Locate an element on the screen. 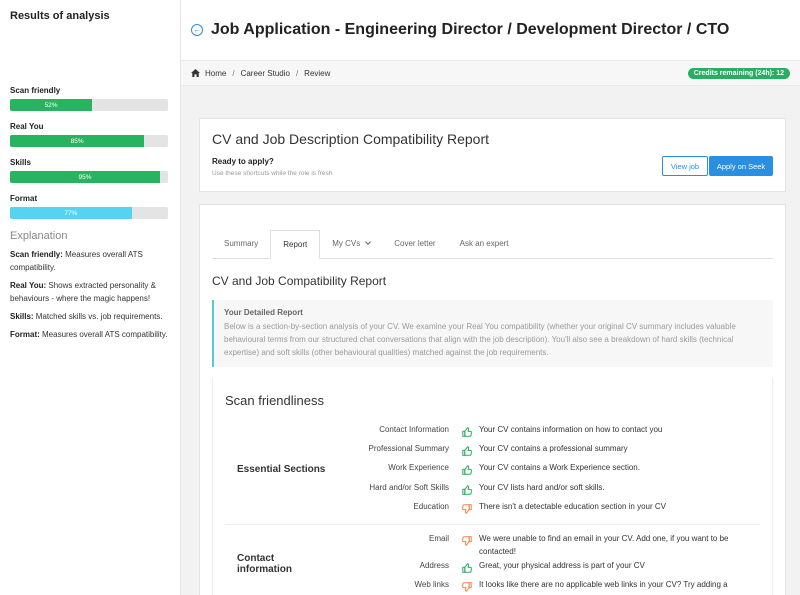 The height and width of the screenshot is (595, 800). detailed-report-title: Your Detailed Report is located at coordinates (263, 312).